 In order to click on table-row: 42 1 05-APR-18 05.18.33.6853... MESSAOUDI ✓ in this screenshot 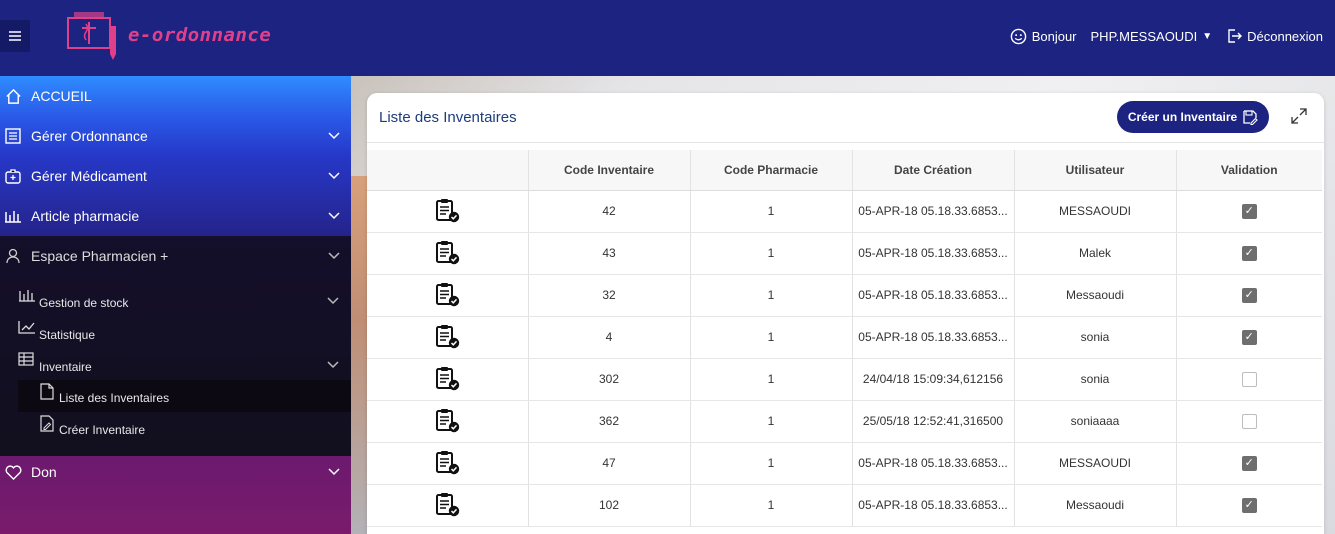, I will do `click(844, 211)`.